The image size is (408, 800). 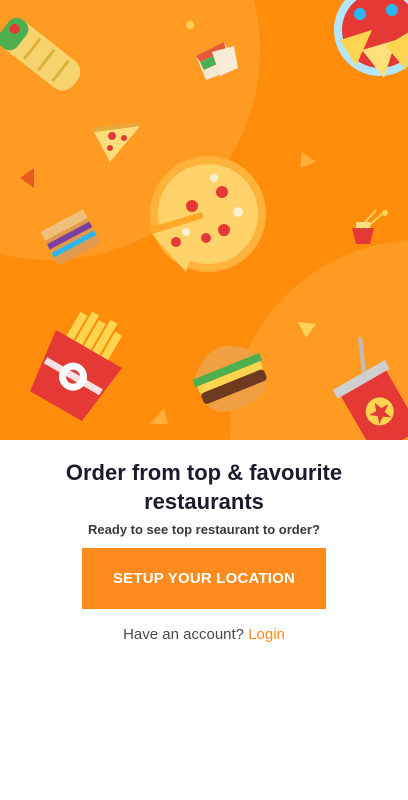 I want to click on account-prompt: Have an account?, so click(x=184, y=634).